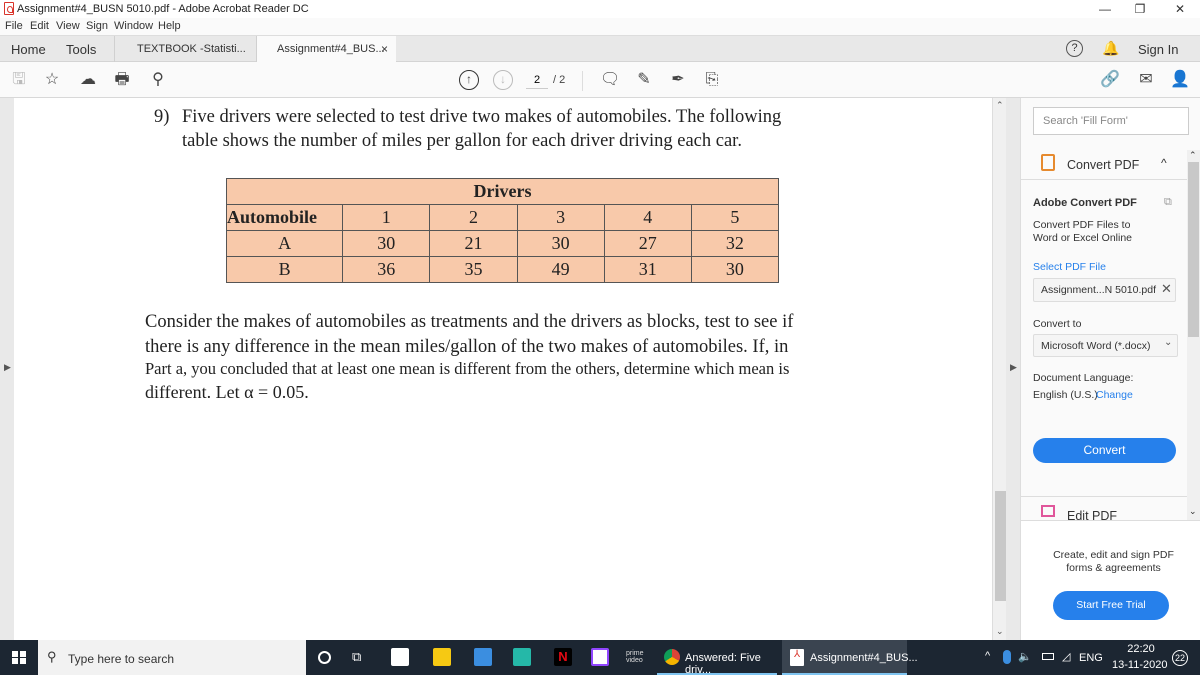 The width and height of the screenshot is (1200, 676). Describe the element at coordinates (1048, 162) in the screenshot. I see `convert-pdf-icon` at that location.